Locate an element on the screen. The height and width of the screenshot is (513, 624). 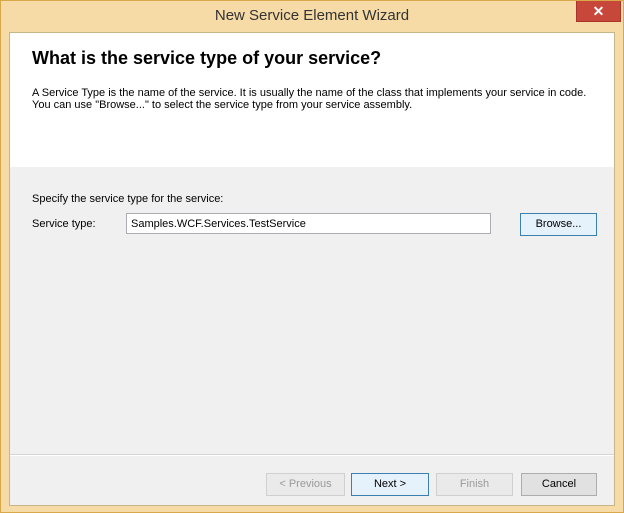
footer-separator is located at coordinates (312, 455).